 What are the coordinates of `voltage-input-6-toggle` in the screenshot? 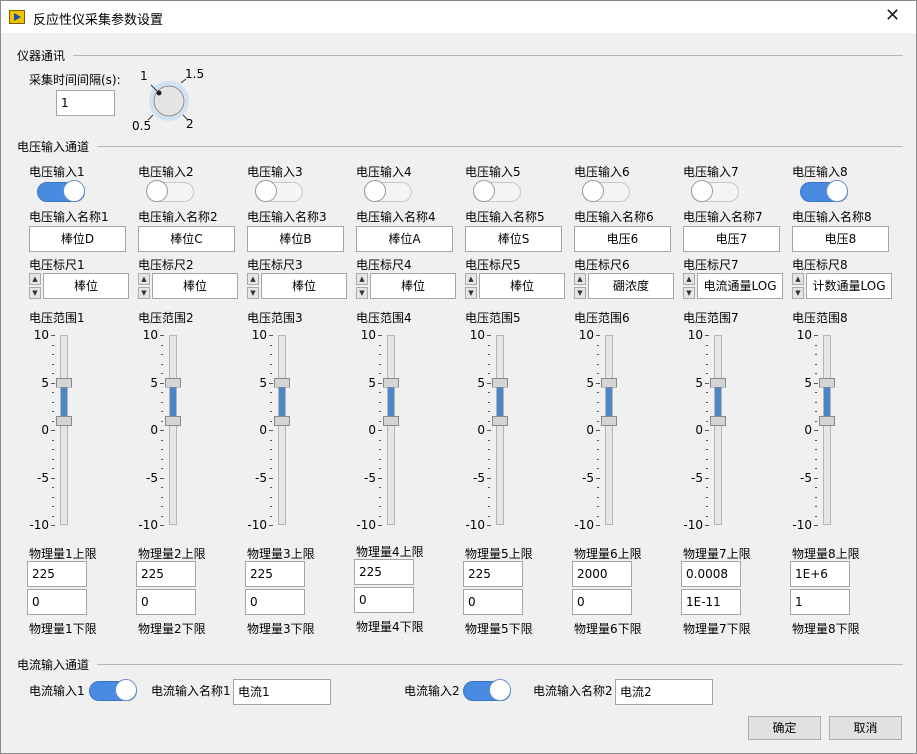 It's located at (607, 192).